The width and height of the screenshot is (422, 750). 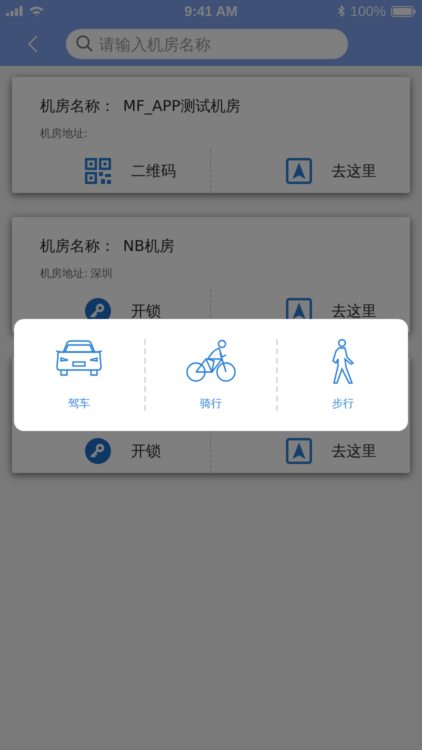 I want to click on cyclist-icon, so click(x=211, y=361).